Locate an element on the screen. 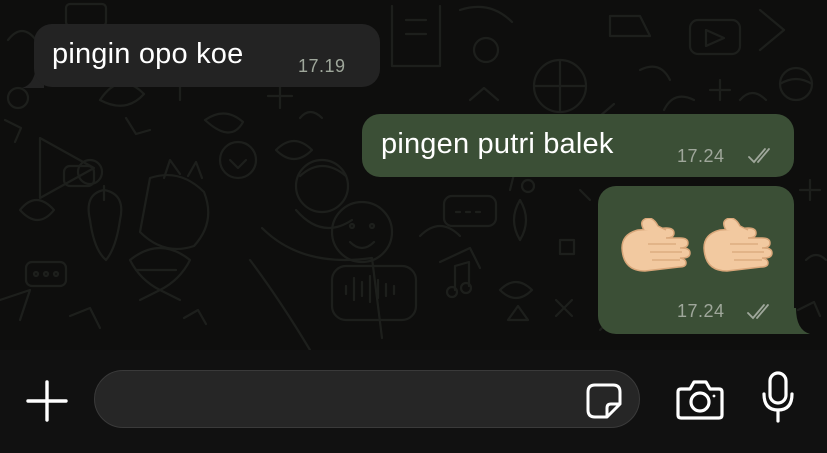 The width and height of the screenshot is (827, 453). camera-icon is located at coordinates (700, 399).